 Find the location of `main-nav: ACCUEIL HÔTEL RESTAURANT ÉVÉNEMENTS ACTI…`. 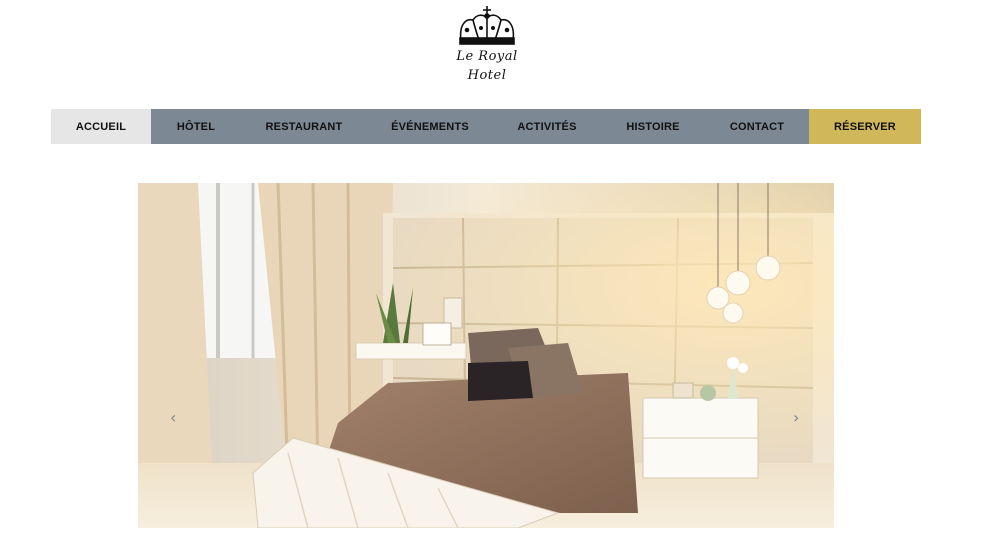

main-nav: ACCUEIL HÔTEL RESTAURANT ÉVÉNEMENTS ACTI… is located at coordinates (486, 126).